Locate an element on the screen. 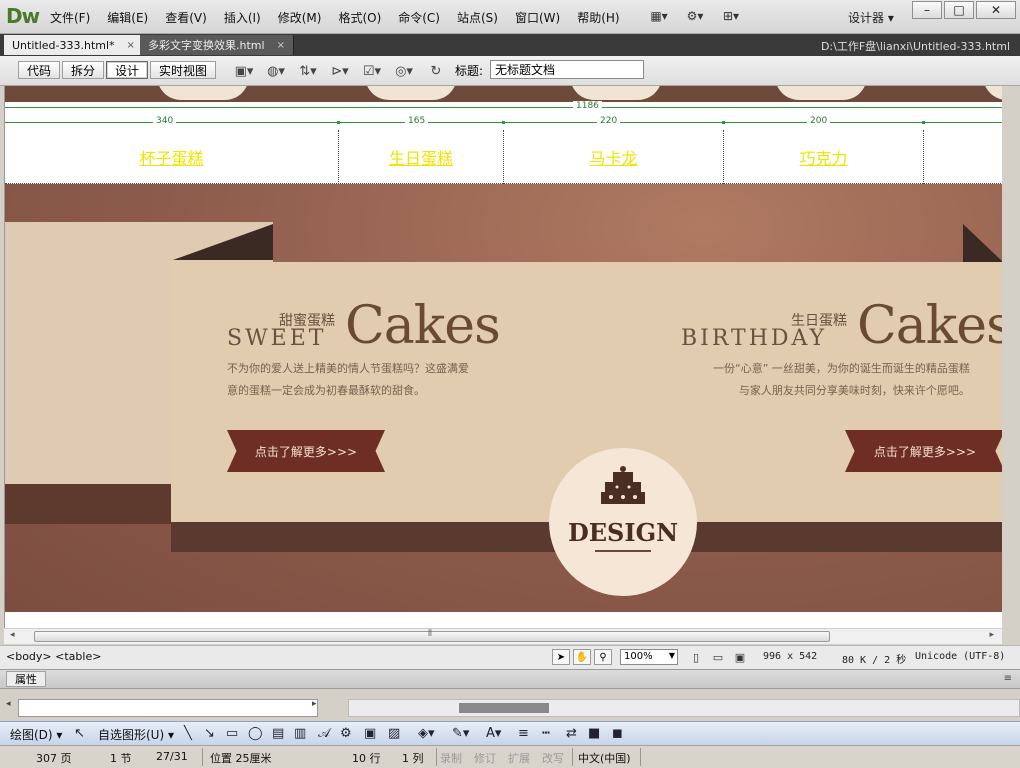 Image resolution: width=1020 pixels, height=768 pixels. clipart-icon: ▣ is located at coordinates (370, 733).